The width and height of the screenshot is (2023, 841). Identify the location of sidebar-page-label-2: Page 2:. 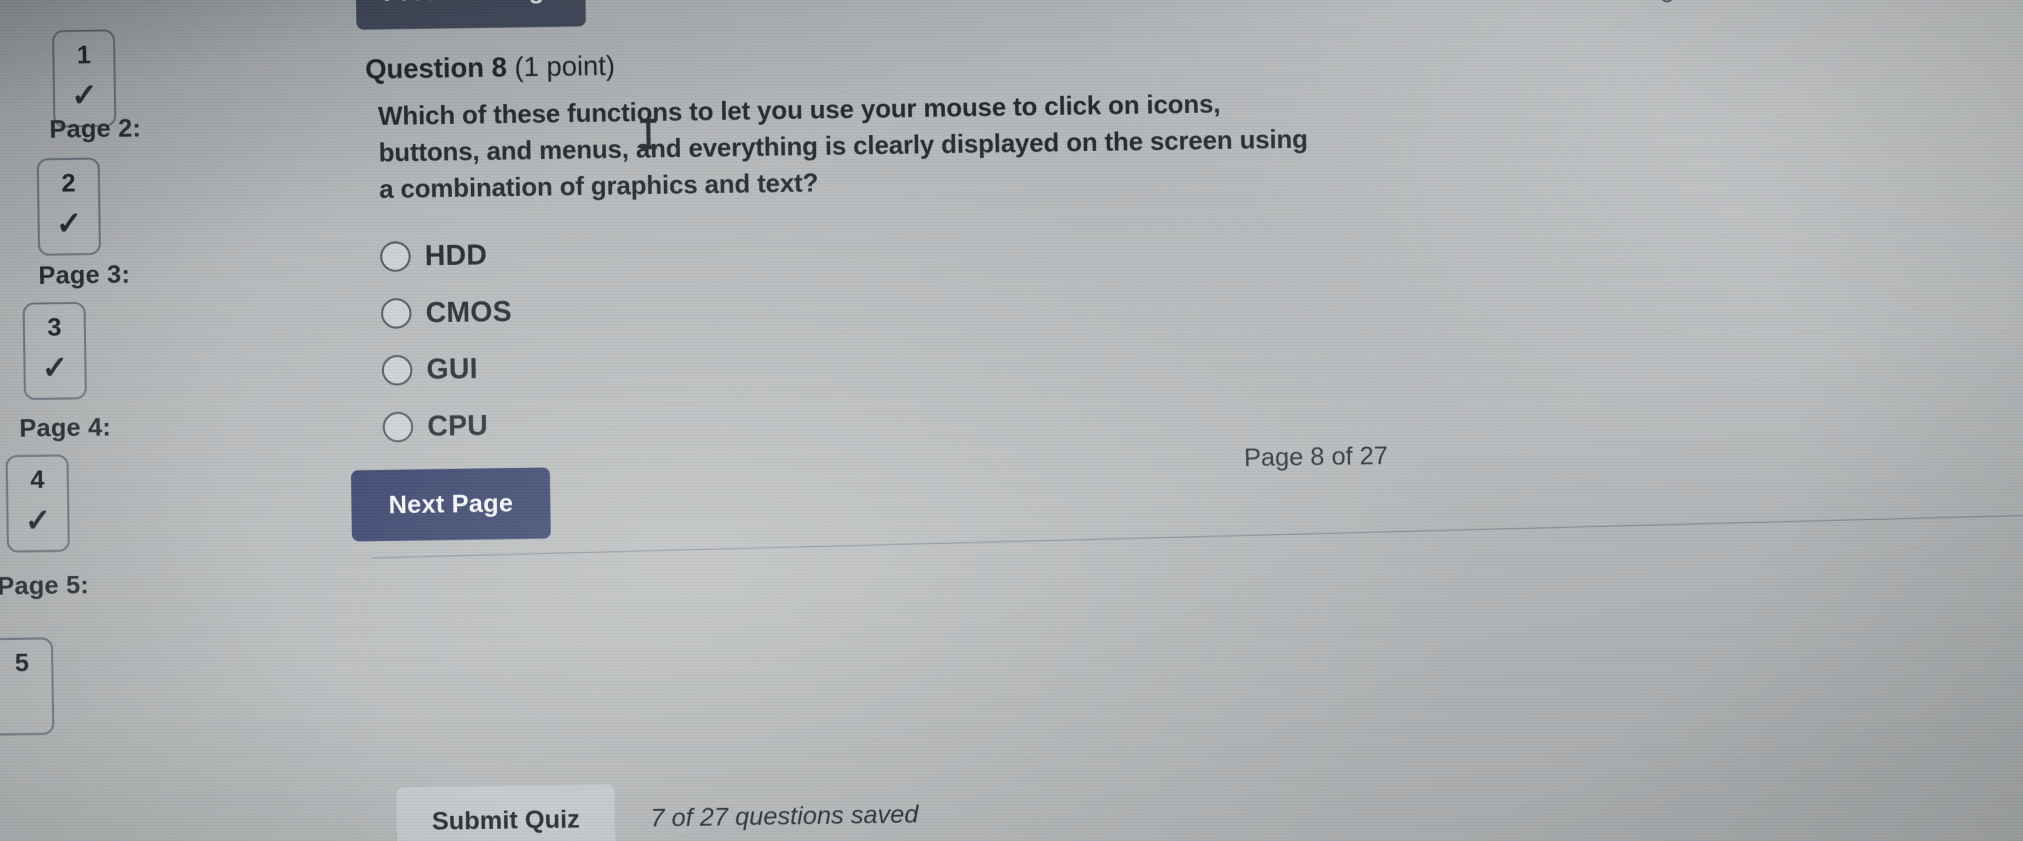
(95, 129).